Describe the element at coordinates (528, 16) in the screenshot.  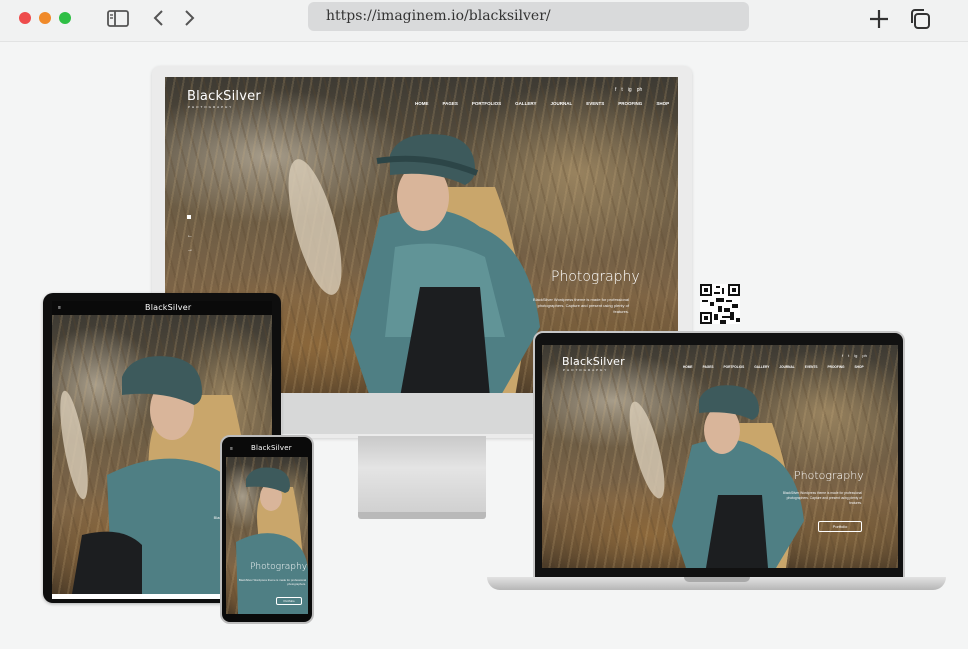
I see `address-bar: https://imaginem.io/blacksilver/` at that location.